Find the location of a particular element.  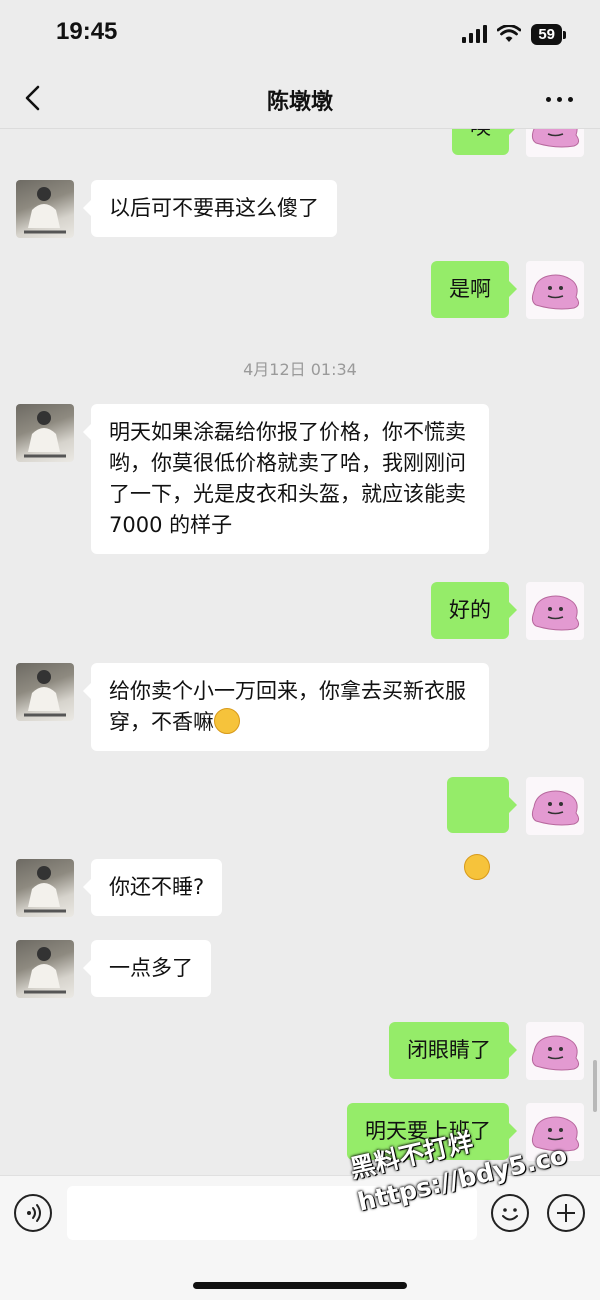

wifi-icon is located at coordinates (509, 33).